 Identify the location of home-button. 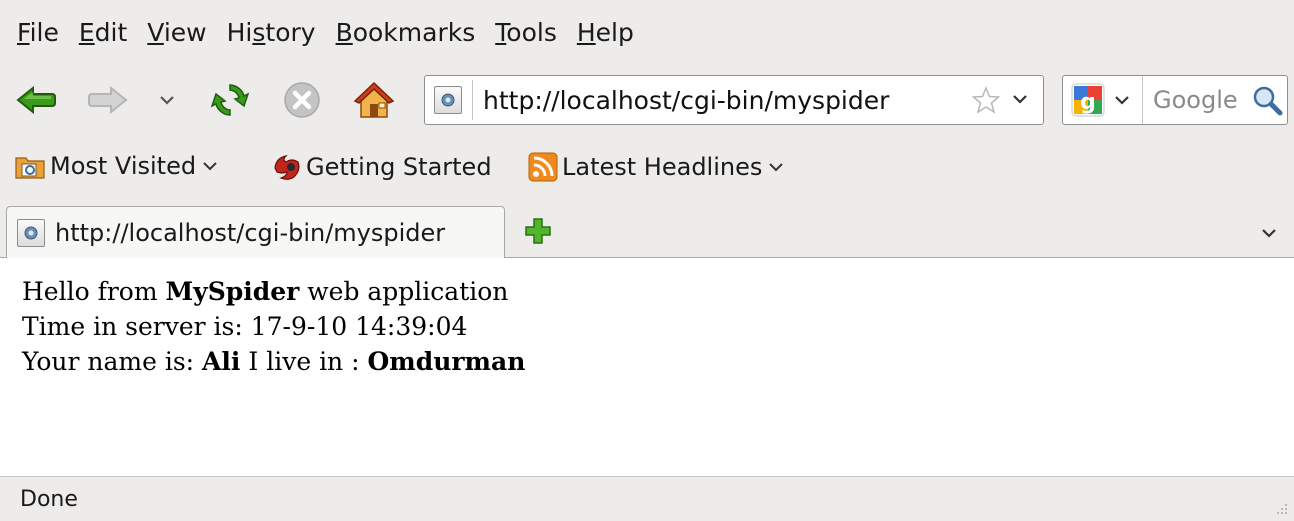
(374, 100).